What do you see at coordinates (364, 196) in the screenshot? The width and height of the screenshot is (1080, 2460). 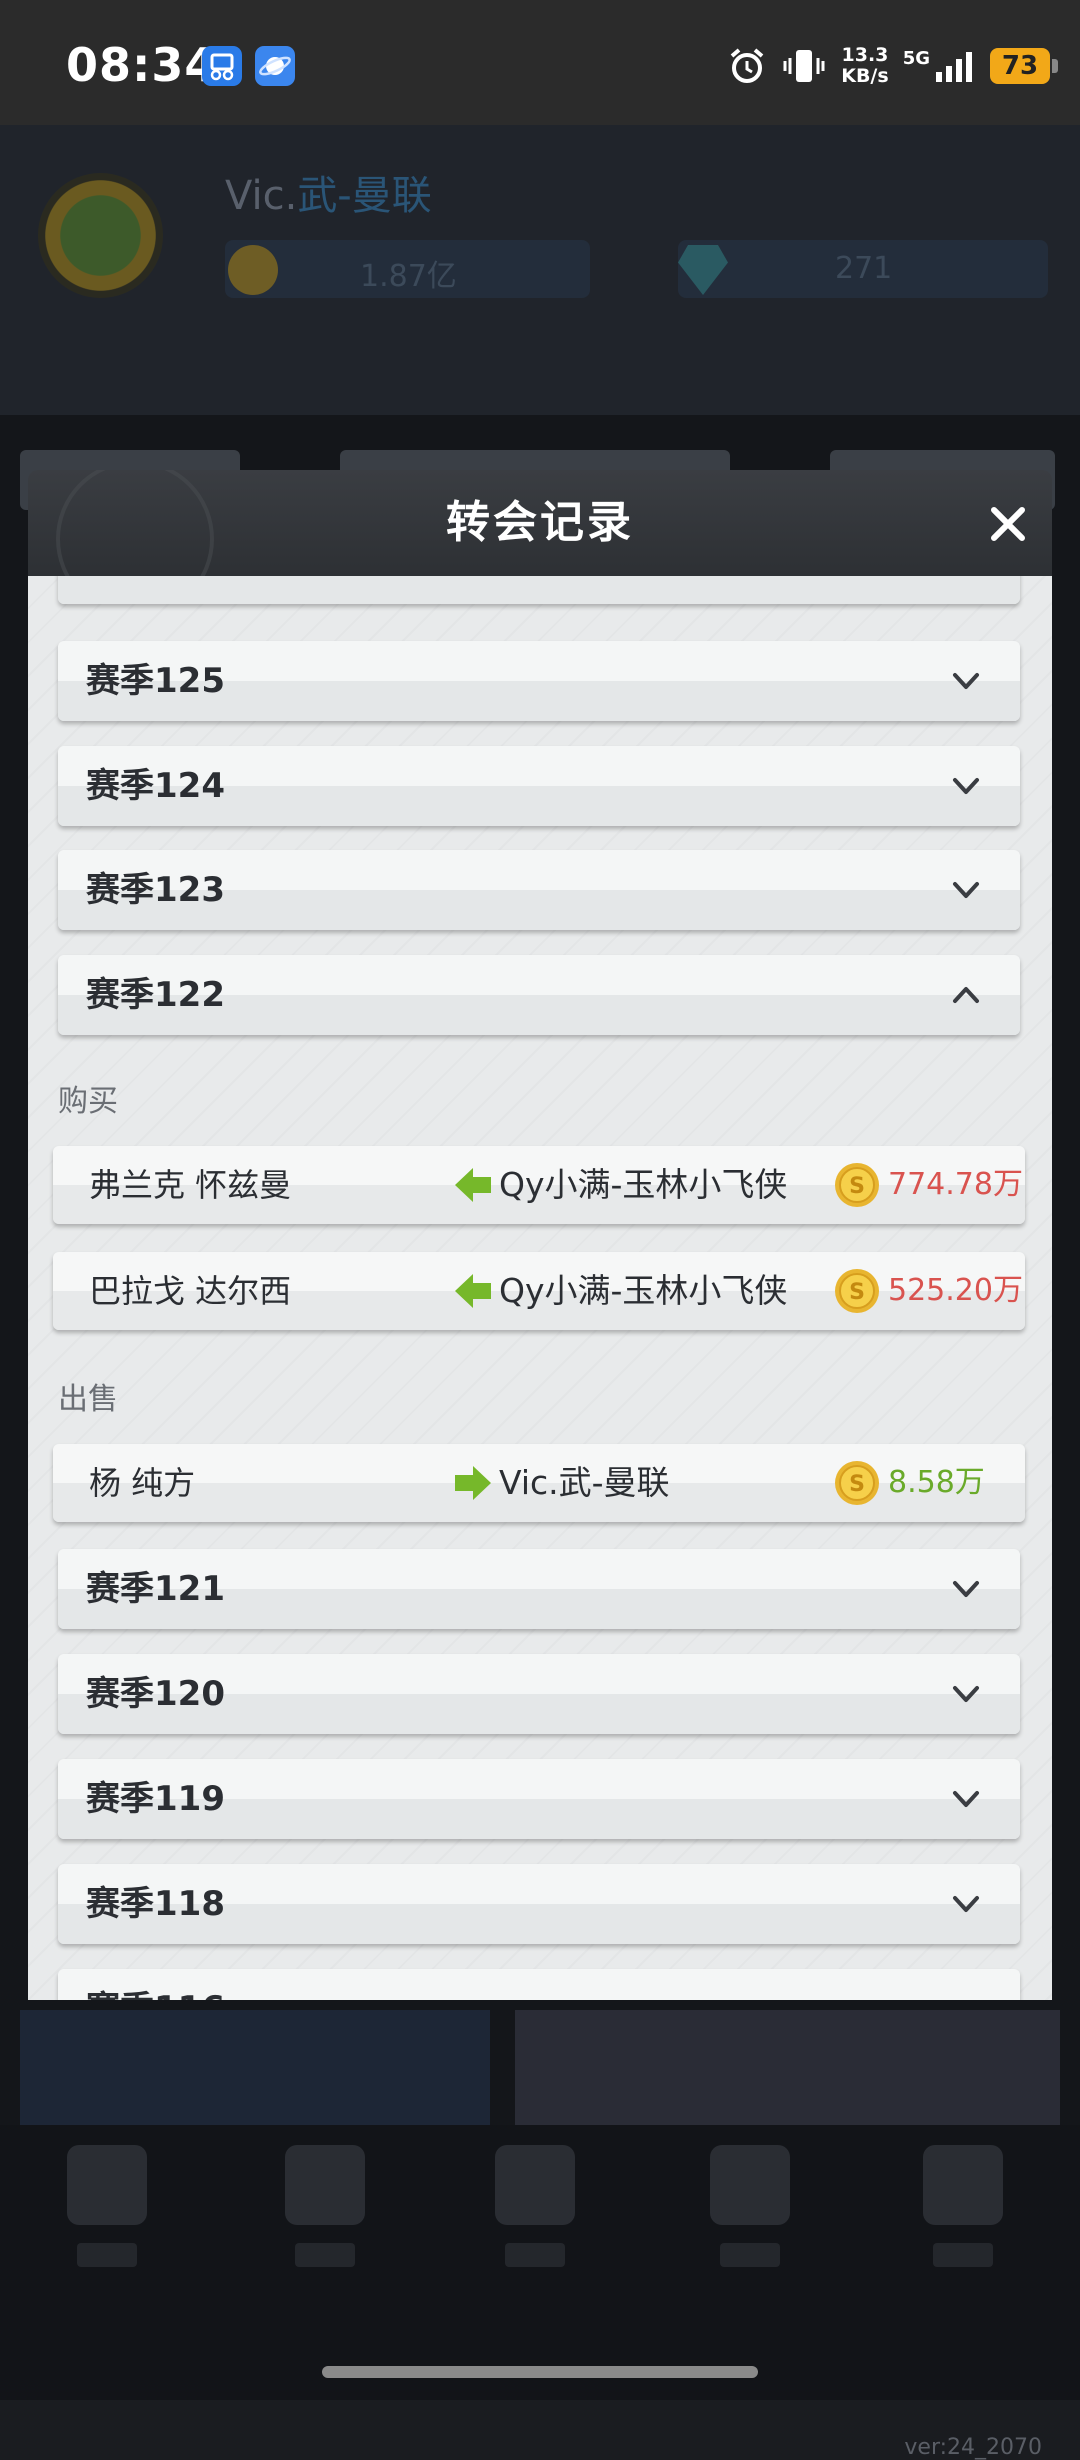 I see `bg-user-name-suffix: 武-曼联` at bounding box center [364, 196].